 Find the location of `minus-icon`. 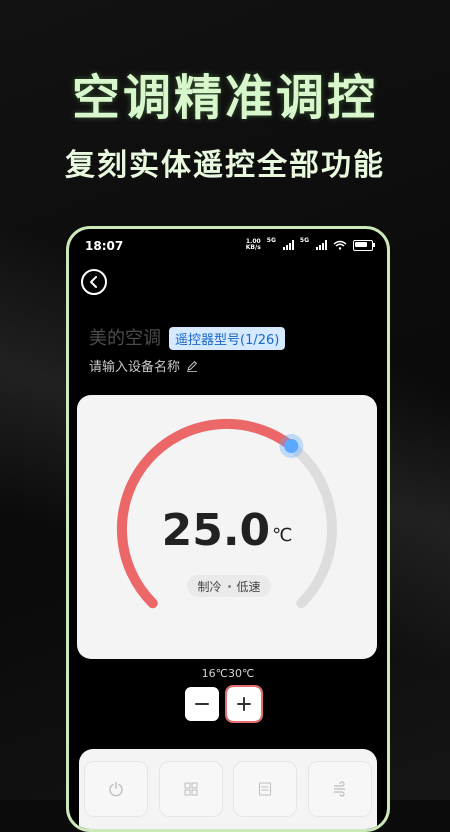

minus-icon is located at coordinates (202, 704).